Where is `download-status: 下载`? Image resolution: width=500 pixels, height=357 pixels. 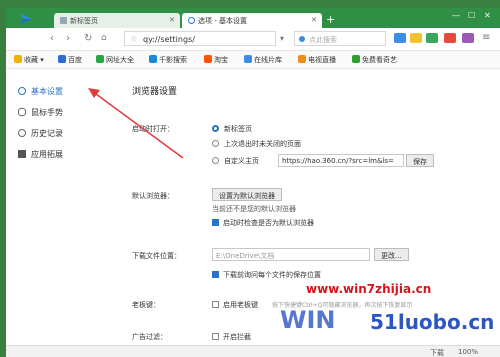 download-status: 下载 is located at coordinates (437, 352).